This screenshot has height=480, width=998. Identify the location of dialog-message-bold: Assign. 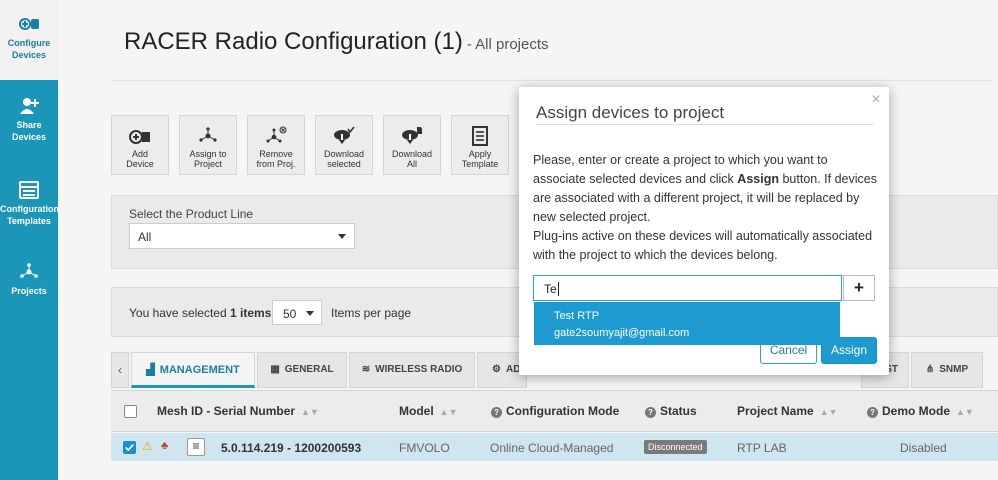
(758, 179).